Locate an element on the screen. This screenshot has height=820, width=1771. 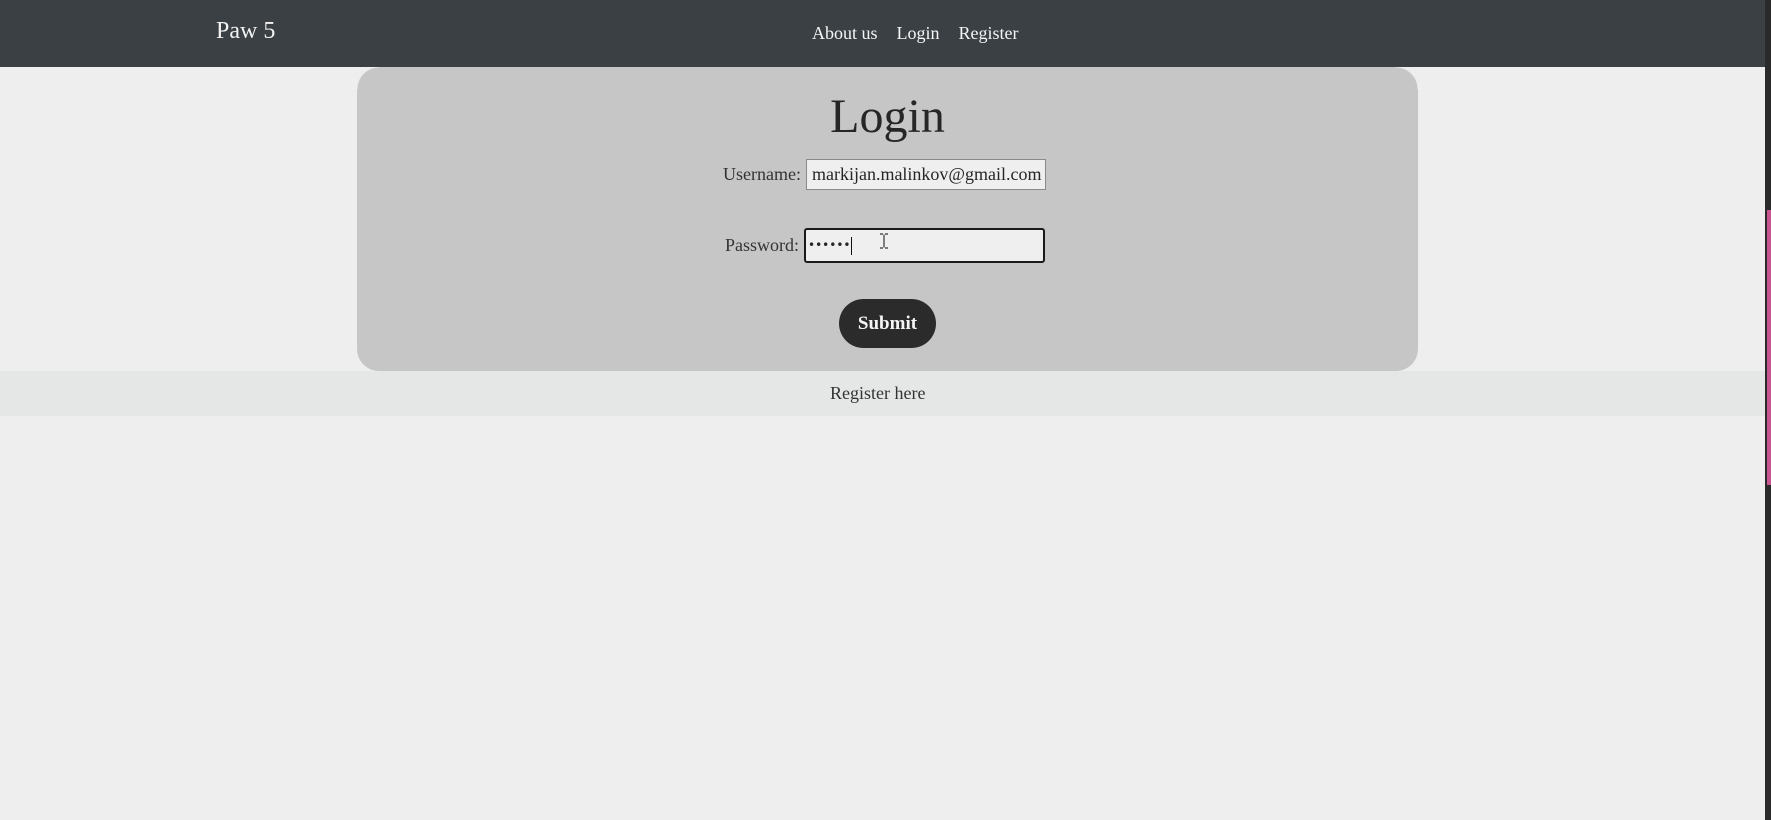
username-label: Username: is located at coordinates (762, 174).